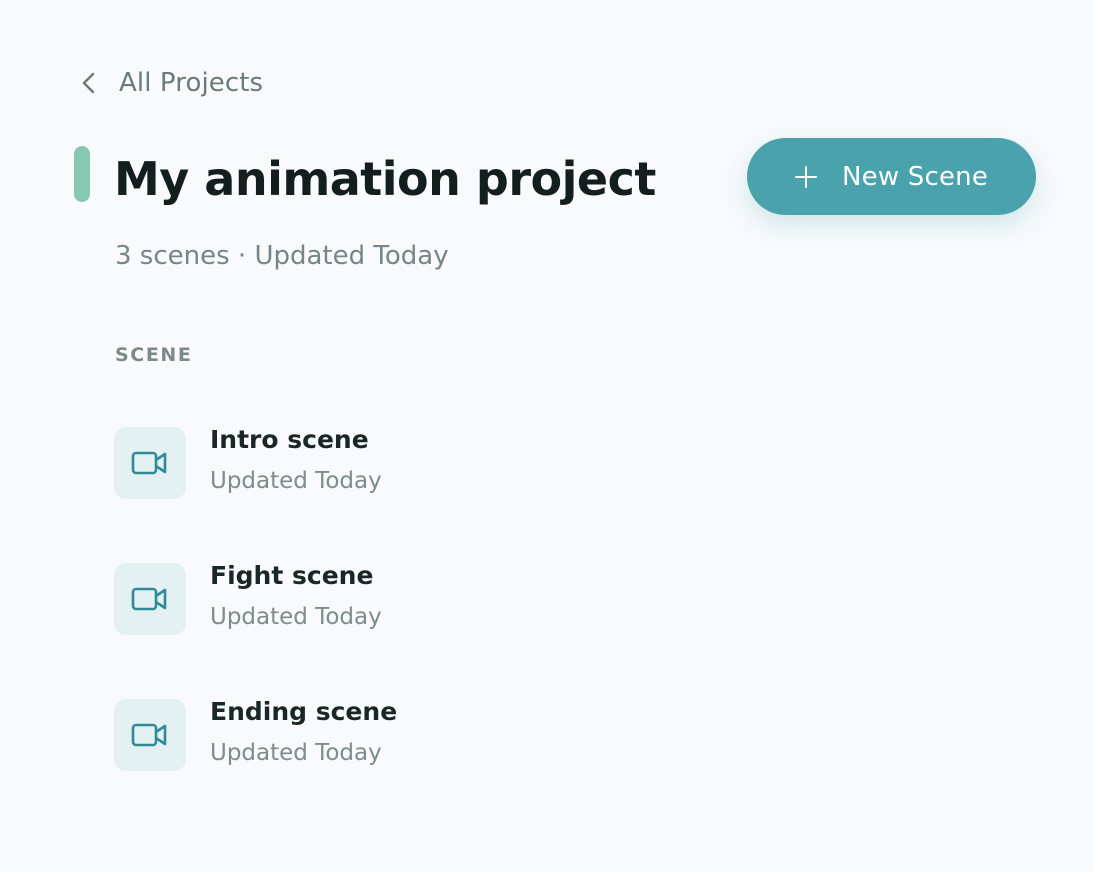 The height and width of the screenshot is (872, 1094). What do you see at coordinates (89, 83) in the screenshot?
I see `chevron-left-icon` at bounding box center [89, 83].